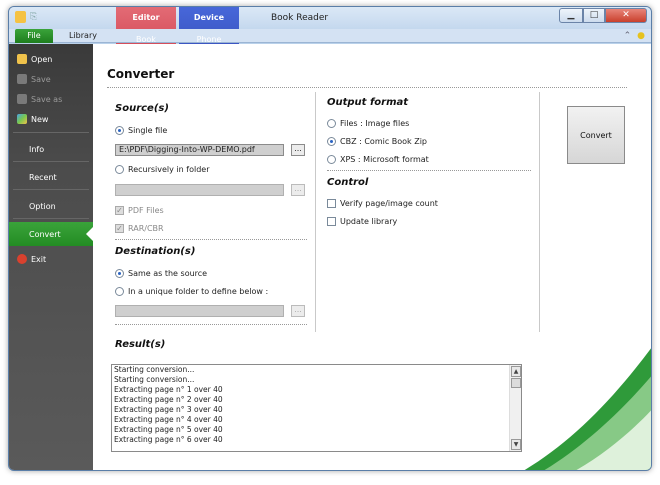 This screenshot has width=660, height=485. Describe the element at coordinates (34, 36) in the screenshot. I see `tab-file: File` at that location.